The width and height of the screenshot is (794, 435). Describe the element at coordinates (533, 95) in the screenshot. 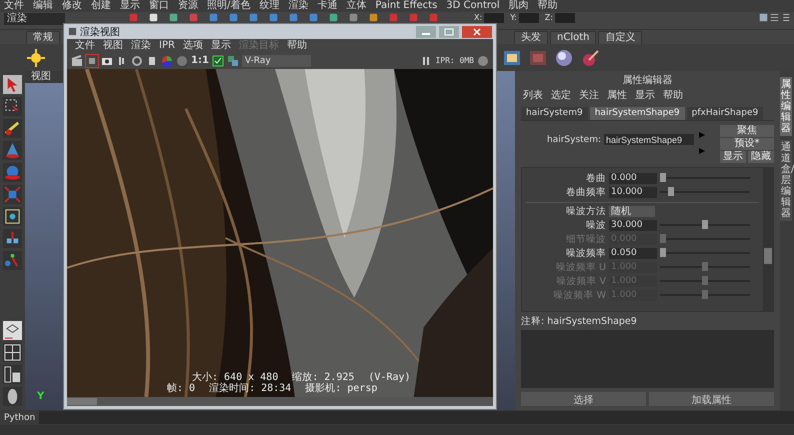

I see `menu-item: 列表` at that location.